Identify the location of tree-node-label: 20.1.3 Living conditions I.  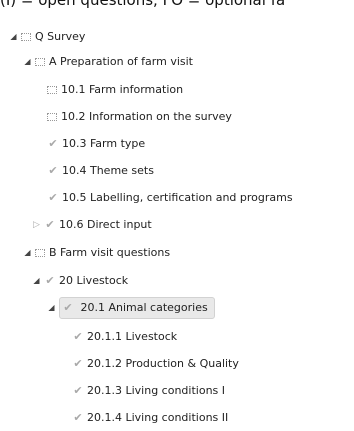
(156, 390).